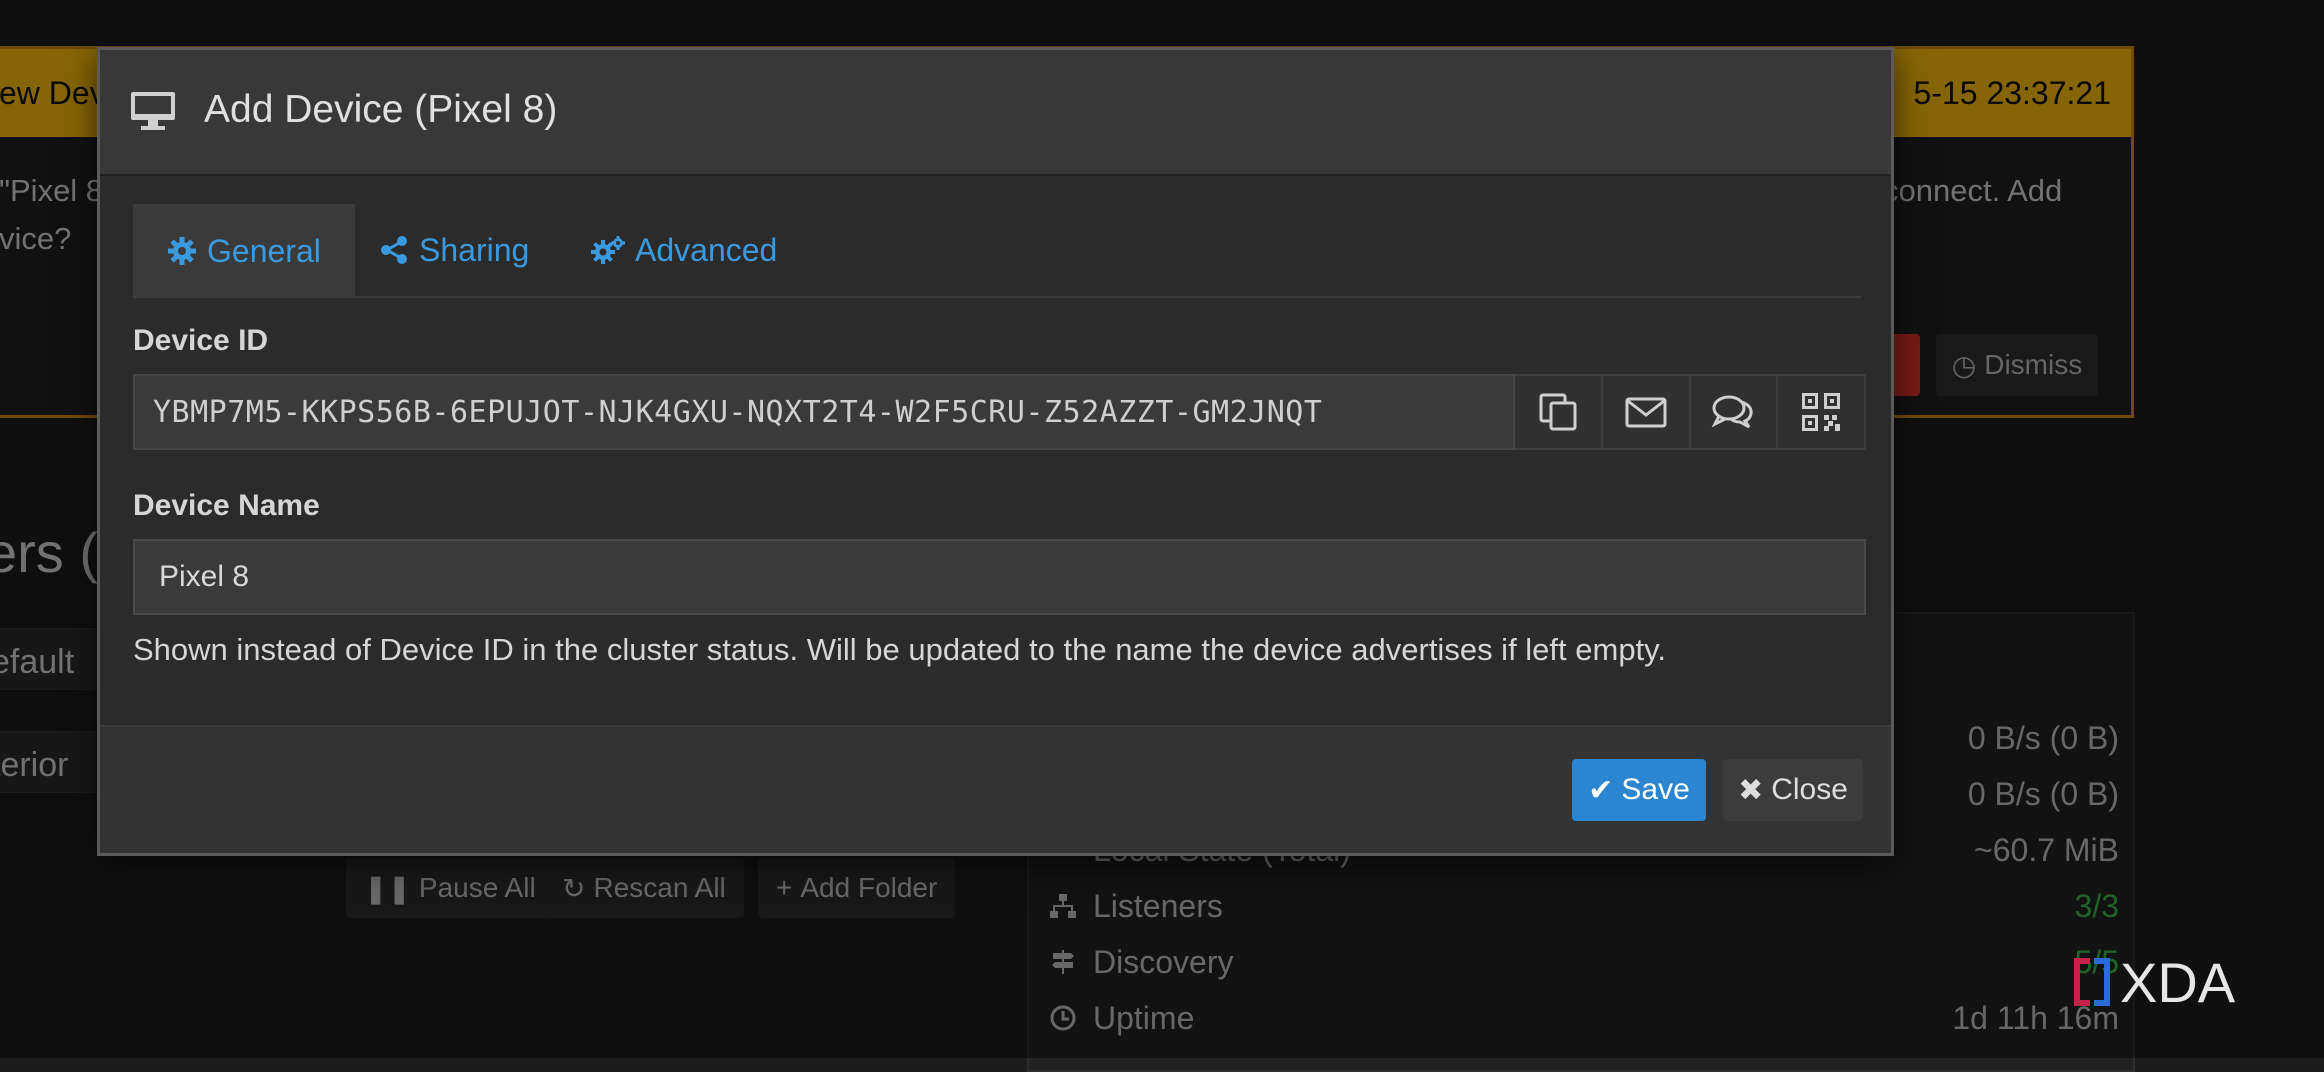 Image resolution: width=2324 pixels, height=1072 pixels. Describe the element at coordinates (182, 251) in the screenshot. I see `gear-icon` at that location.